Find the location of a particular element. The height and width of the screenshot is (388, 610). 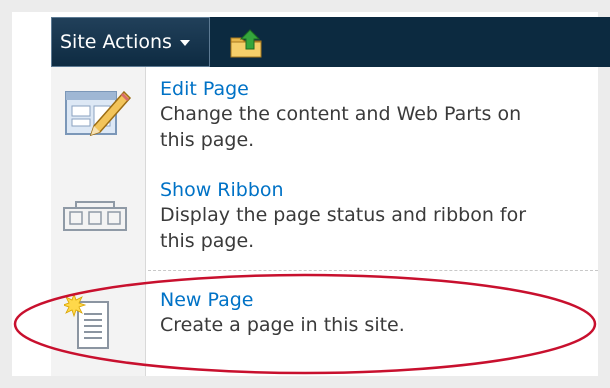

menu-item-title: Show Ribbon is located at coordinates (375, 190).